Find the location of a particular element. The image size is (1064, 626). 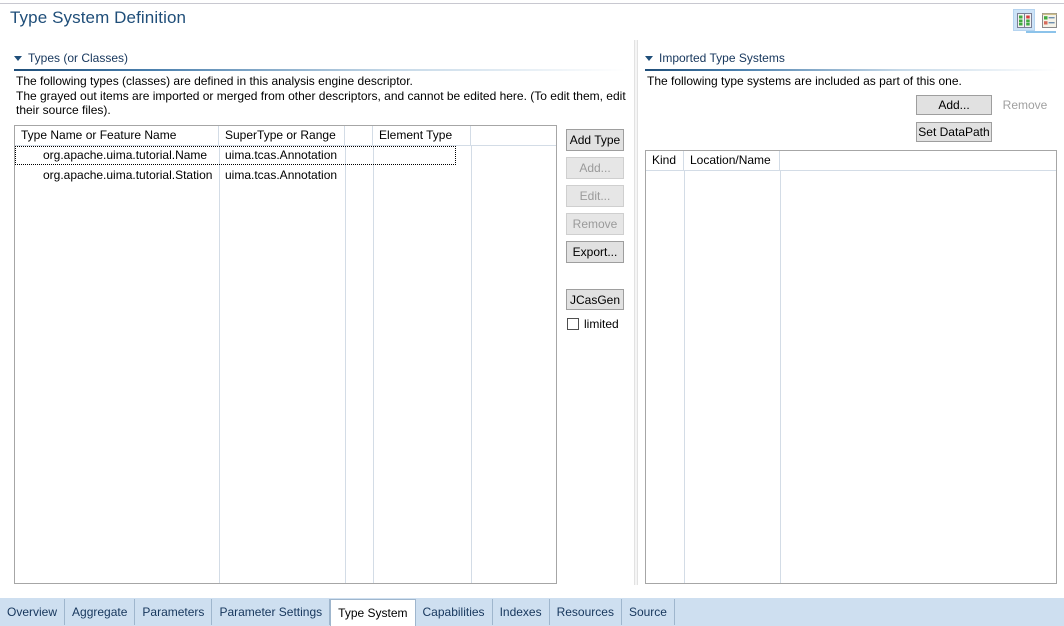

types-section-header-row: Types (or Classes) is located at coordinates (320, 58).